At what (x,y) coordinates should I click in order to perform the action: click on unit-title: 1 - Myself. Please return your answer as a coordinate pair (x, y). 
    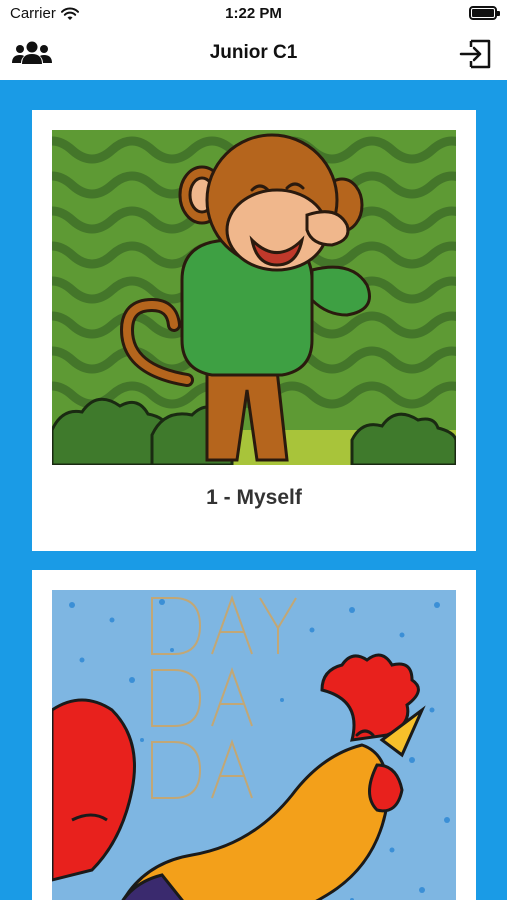
    Looking at the image, I should click on (254, 497).